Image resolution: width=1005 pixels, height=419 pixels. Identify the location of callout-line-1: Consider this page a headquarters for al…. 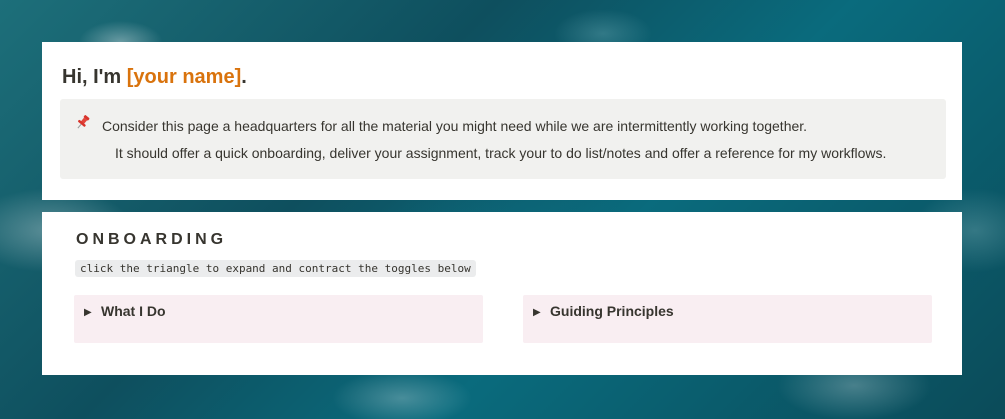
(455, 126).